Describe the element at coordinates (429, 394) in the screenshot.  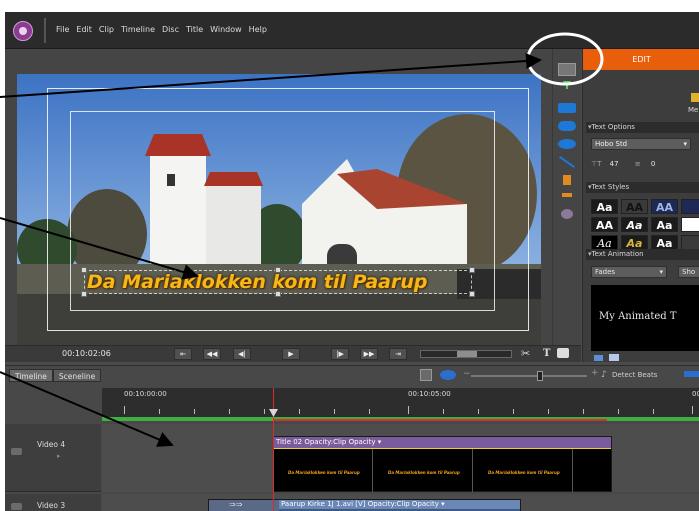
I see `ruler-mid-label: 00:10:05:00` at that location.